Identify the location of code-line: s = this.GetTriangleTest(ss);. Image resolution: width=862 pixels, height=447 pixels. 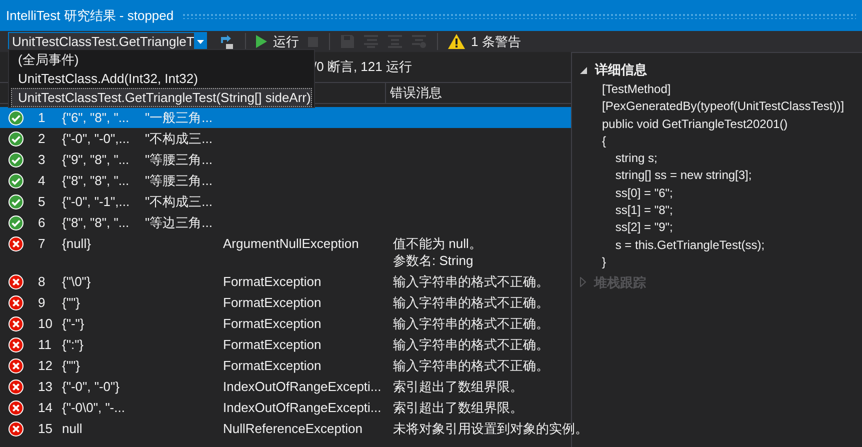
(690, 245).